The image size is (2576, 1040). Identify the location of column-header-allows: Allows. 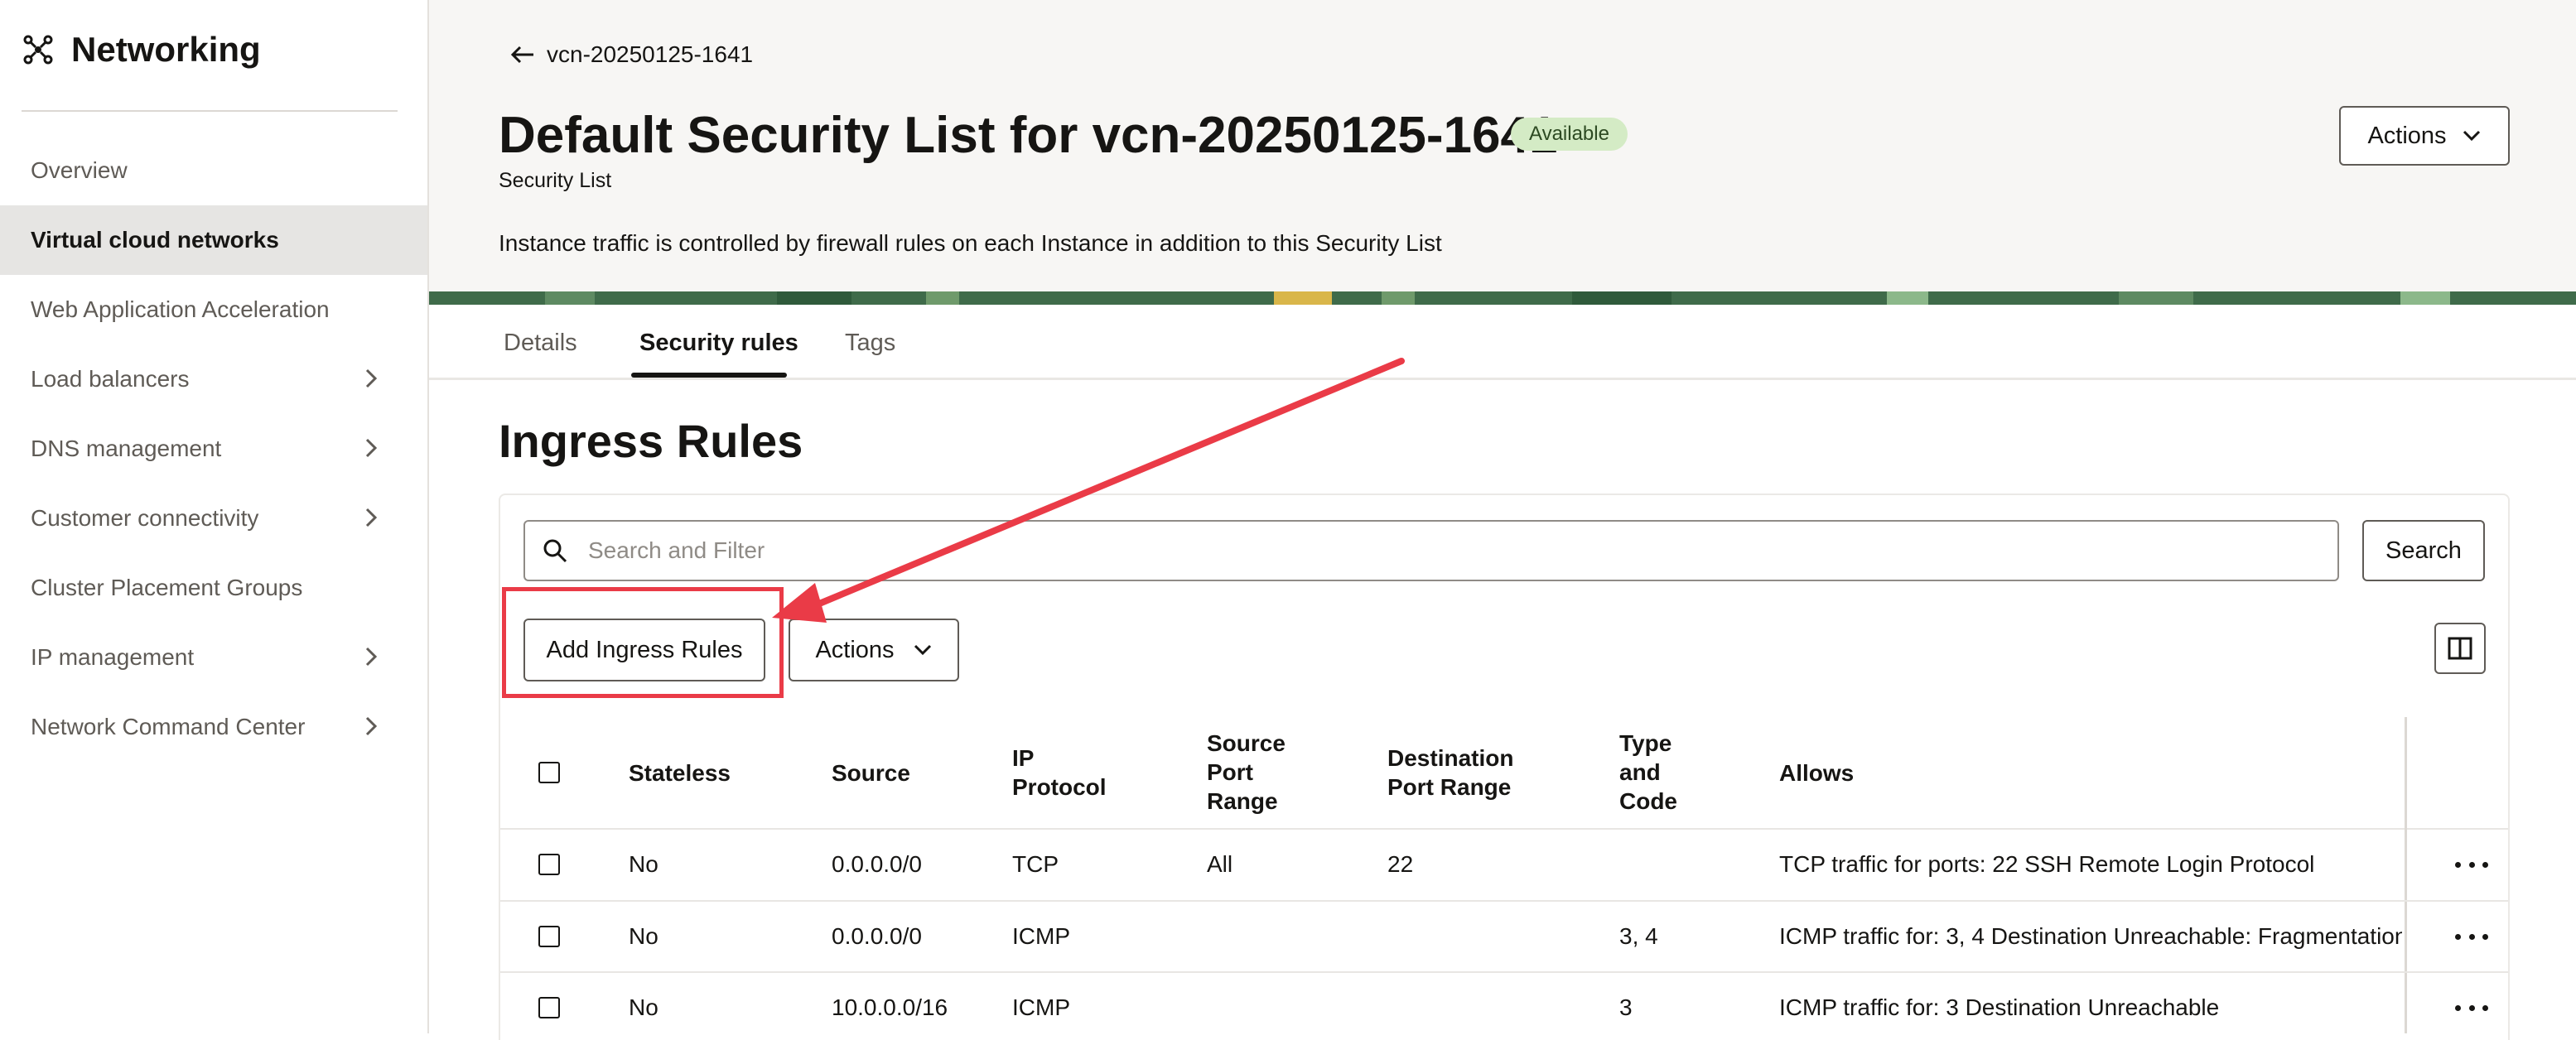
(1817, 772).